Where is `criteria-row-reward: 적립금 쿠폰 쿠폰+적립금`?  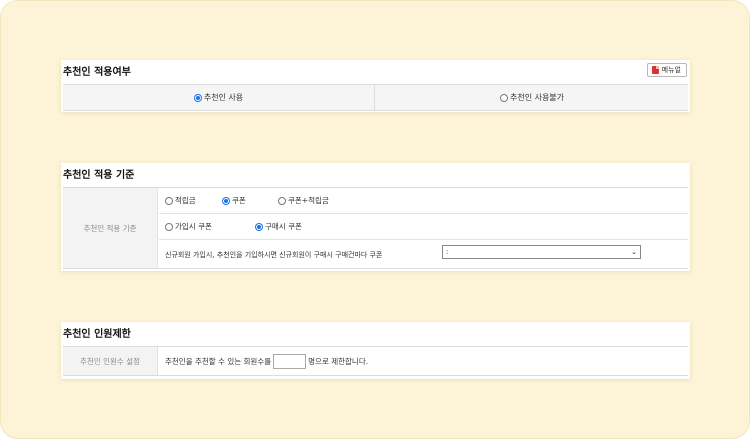 criteria-row-reward: 적립금 쿠폰 쿠폰+적립금 is located at coordinates (423, 201).